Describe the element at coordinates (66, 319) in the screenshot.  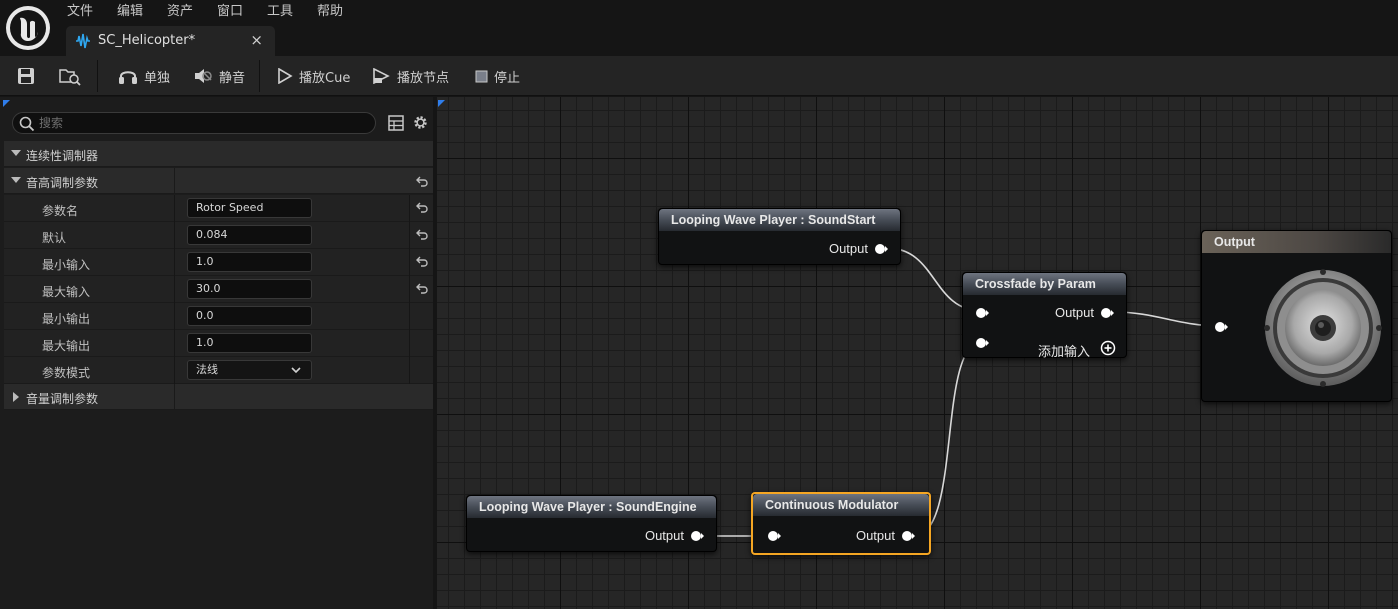
I see `property-label: 最小输出` at that location.